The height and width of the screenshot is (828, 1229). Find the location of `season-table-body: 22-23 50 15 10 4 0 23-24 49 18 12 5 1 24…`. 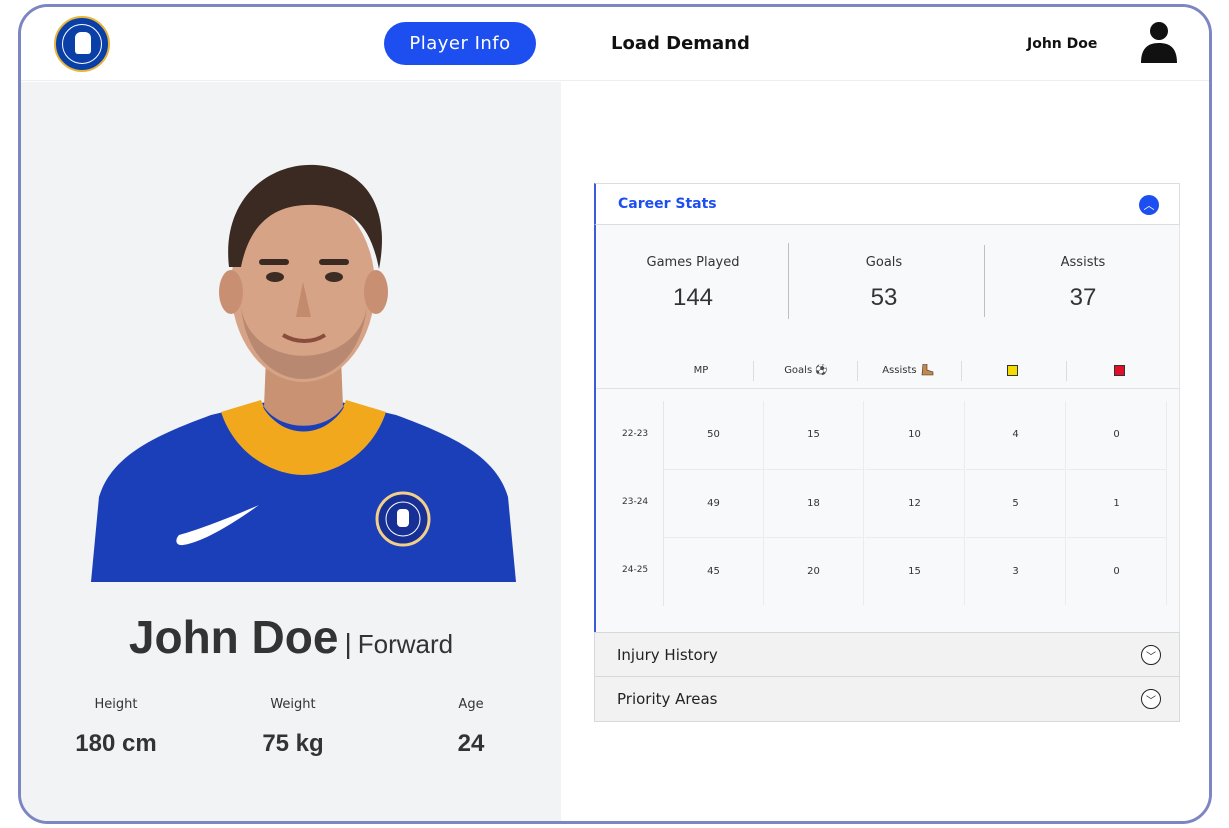

season-table-body: 22-23 50 15 10 4 0 23-24 49 18 12 5 1 24… is located at coordinates (888, 503).